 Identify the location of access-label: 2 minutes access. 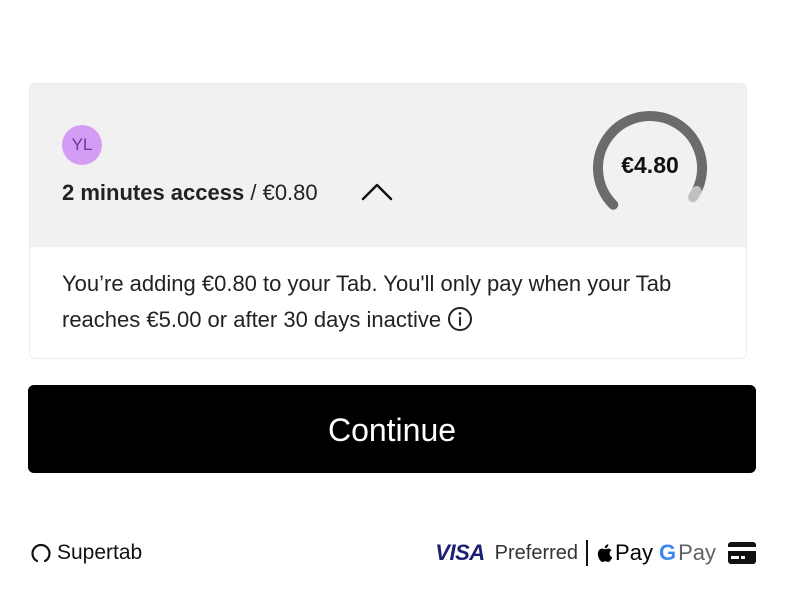
(153, 192).